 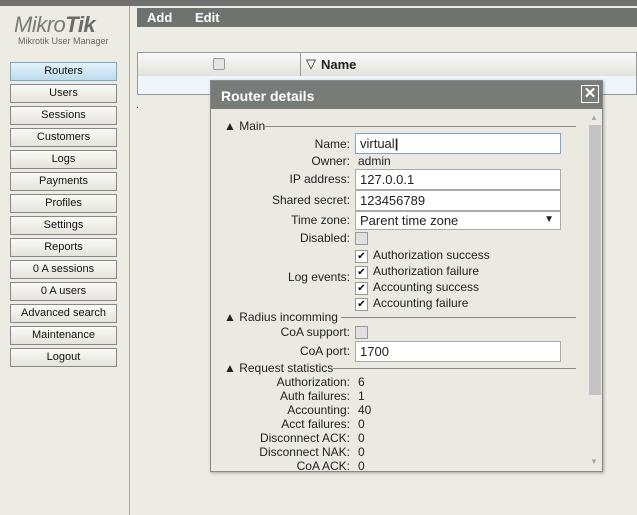 I want to click on owner-label: Owner:, so click(x=330, y=161).